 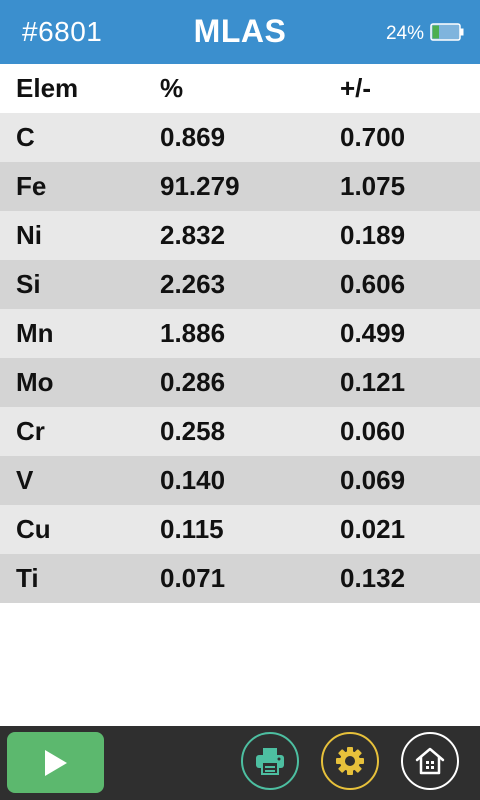 What do you see at coordinates (356, 88) in the screenshot?
I see `column-header-error: +/-` at bounding box center [356, 88].